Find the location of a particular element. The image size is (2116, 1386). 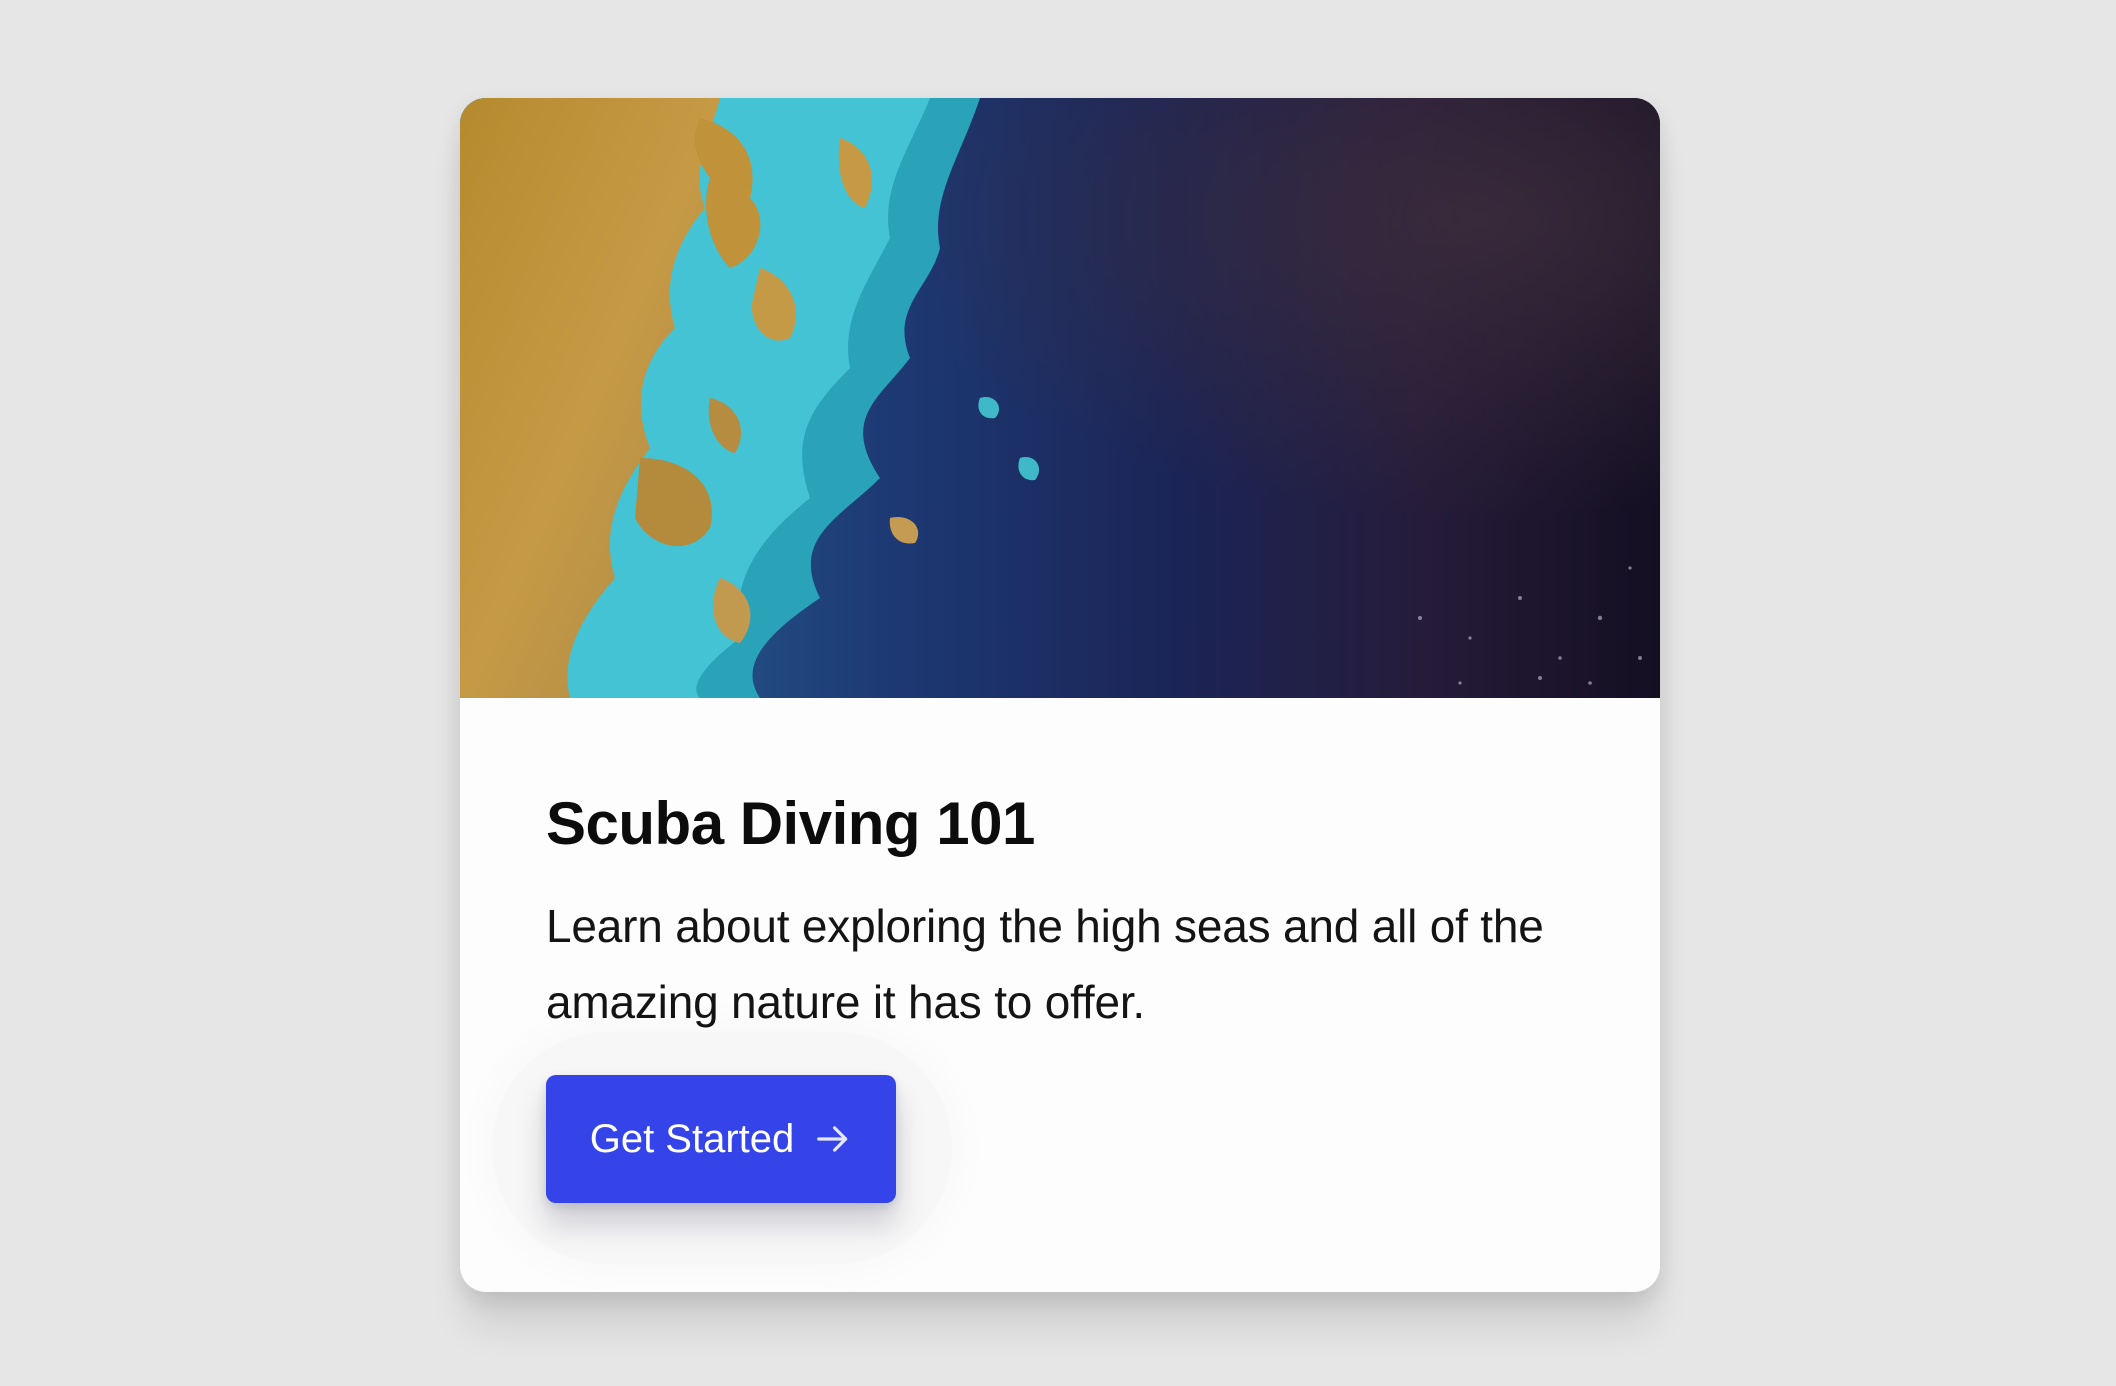

card-title: Scuba Diving 101 is located at coordinates (790, 823).